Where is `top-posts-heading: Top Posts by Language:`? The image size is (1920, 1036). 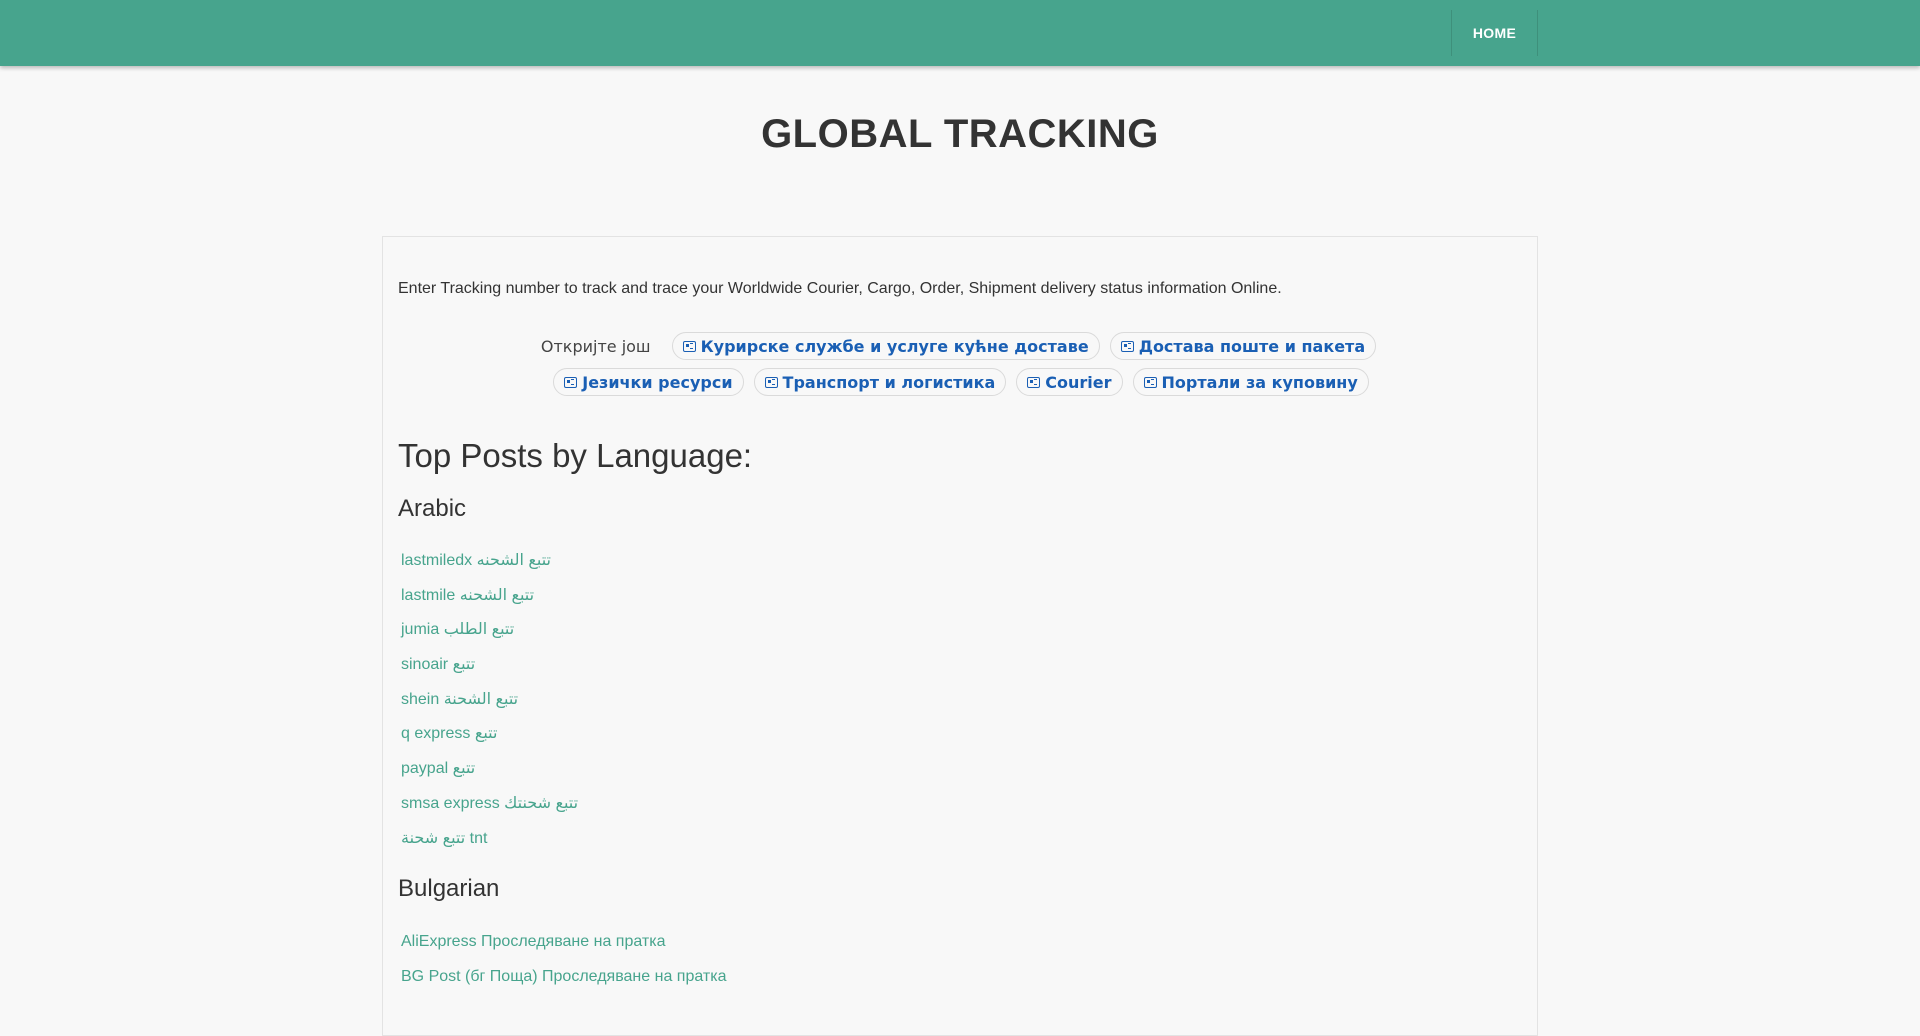 top-posts-heading: Top Posts by Language: is located at coordinates (575, 455).